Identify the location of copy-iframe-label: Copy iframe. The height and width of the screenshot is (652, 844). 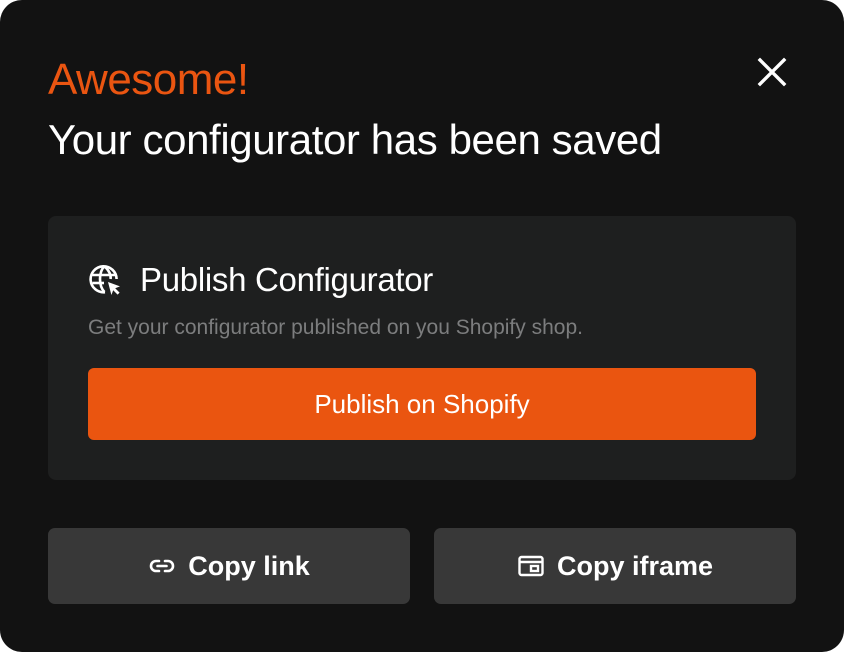
(635, 565).